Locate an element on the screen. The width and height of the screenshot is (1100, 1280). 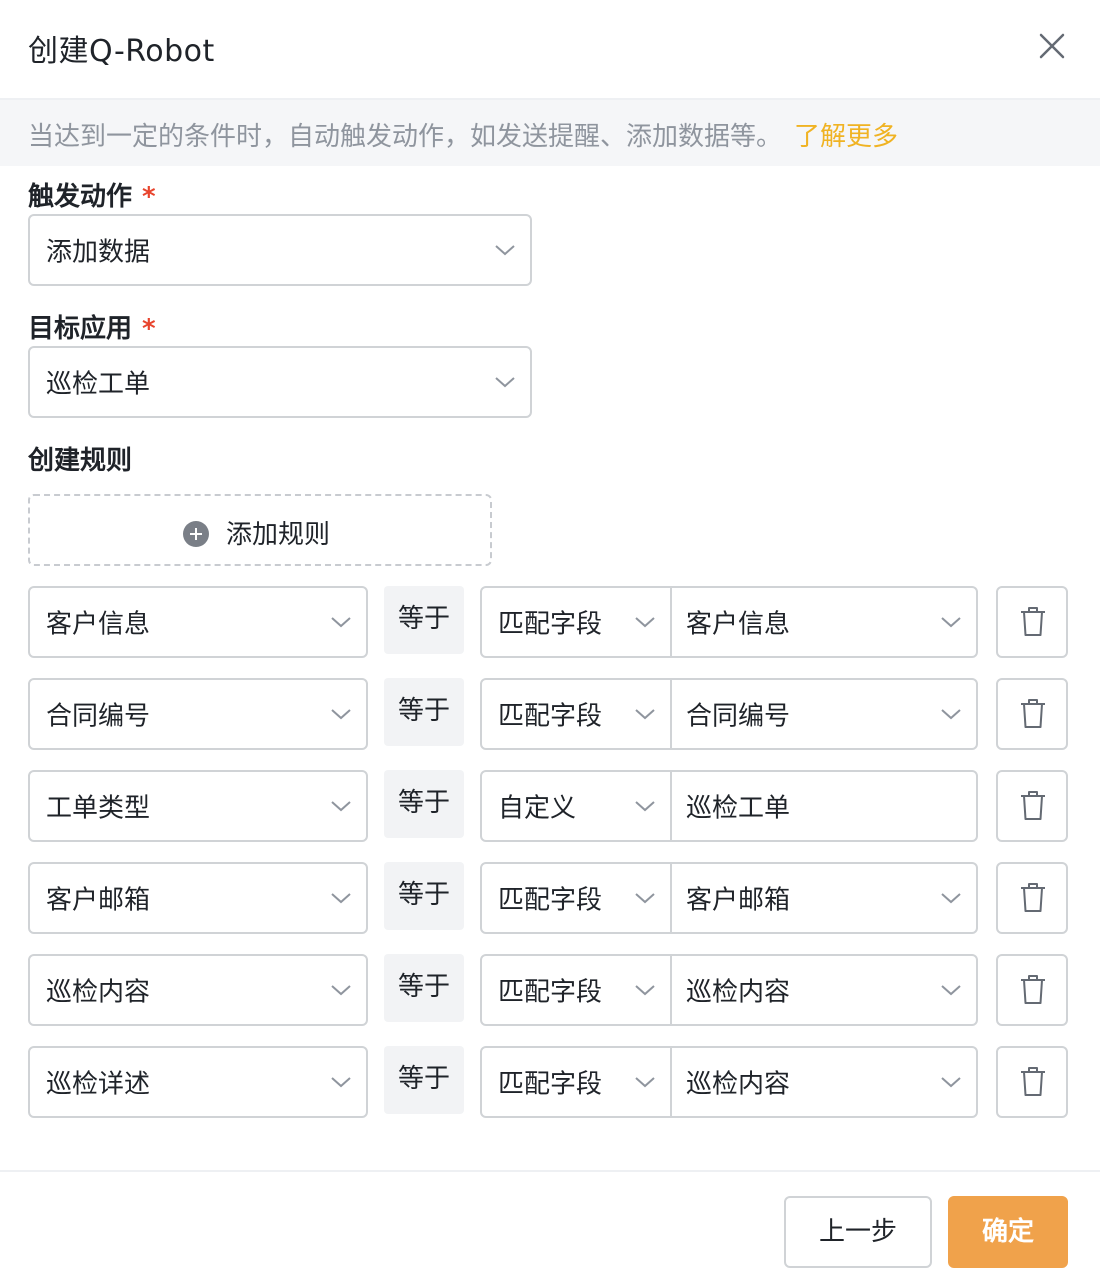
rule-field-select: 工单类型 is located at coordinates (198, 806).